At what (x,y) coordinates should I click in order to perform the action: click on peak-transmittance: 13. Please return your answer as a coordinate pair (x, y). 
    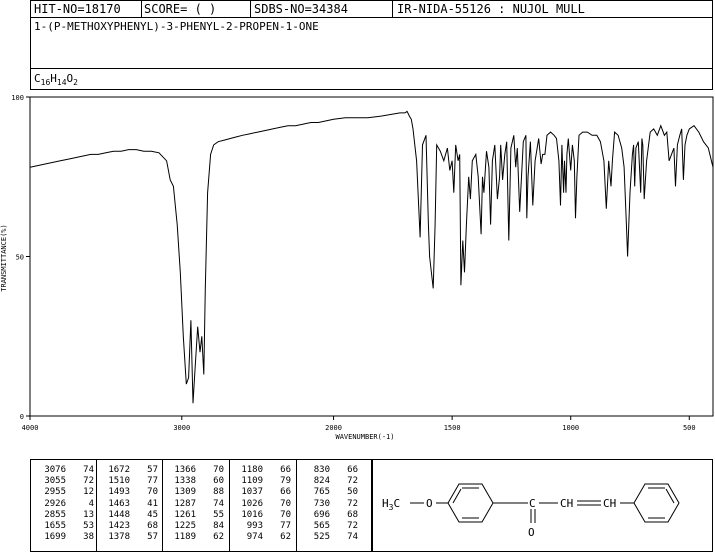
    Looking at the image, I should click on (88, 514).